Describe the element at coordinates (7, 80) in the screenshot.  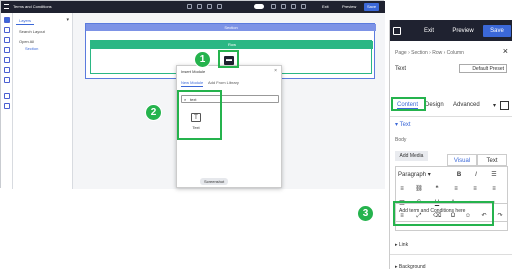
I see `wireframe-icon` at that location.